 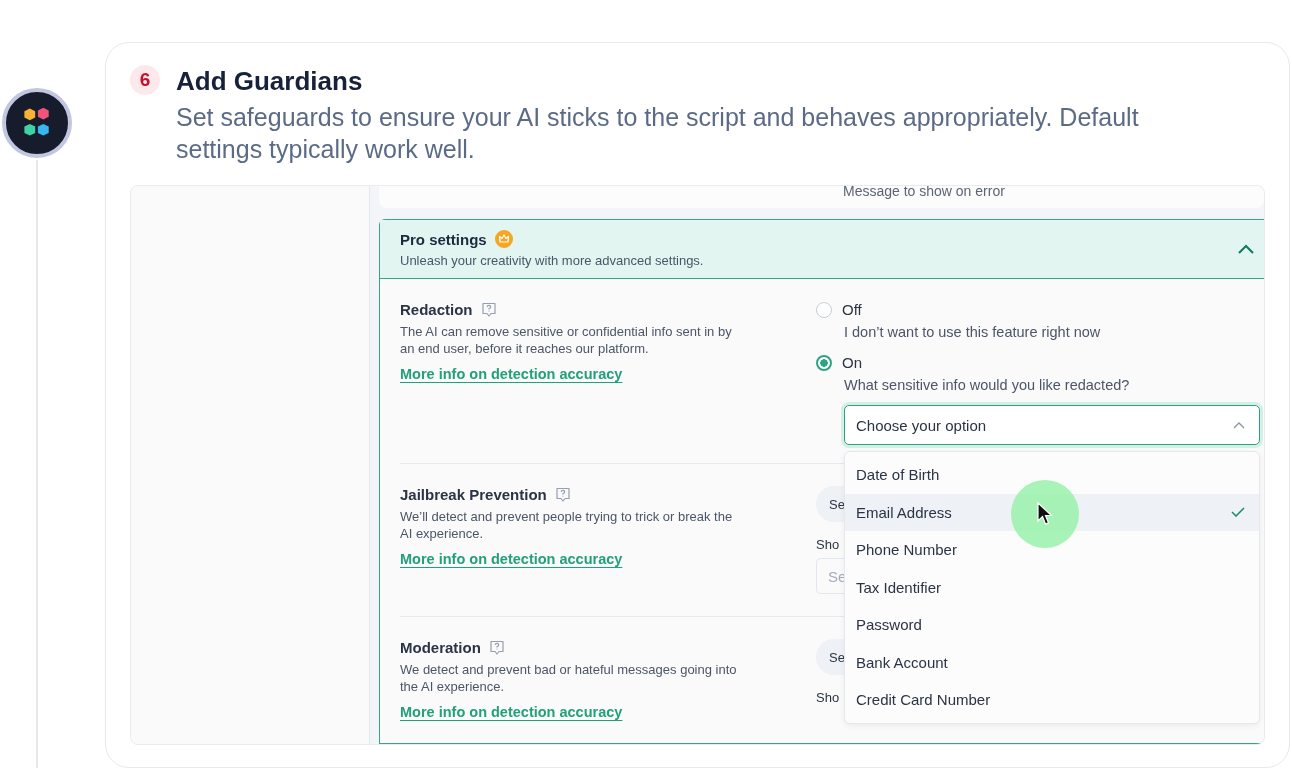 What do you see at coordinates (440, 647) in the screenshot?
I see `setting-title: Moderation` at bounding box center [440, 647].